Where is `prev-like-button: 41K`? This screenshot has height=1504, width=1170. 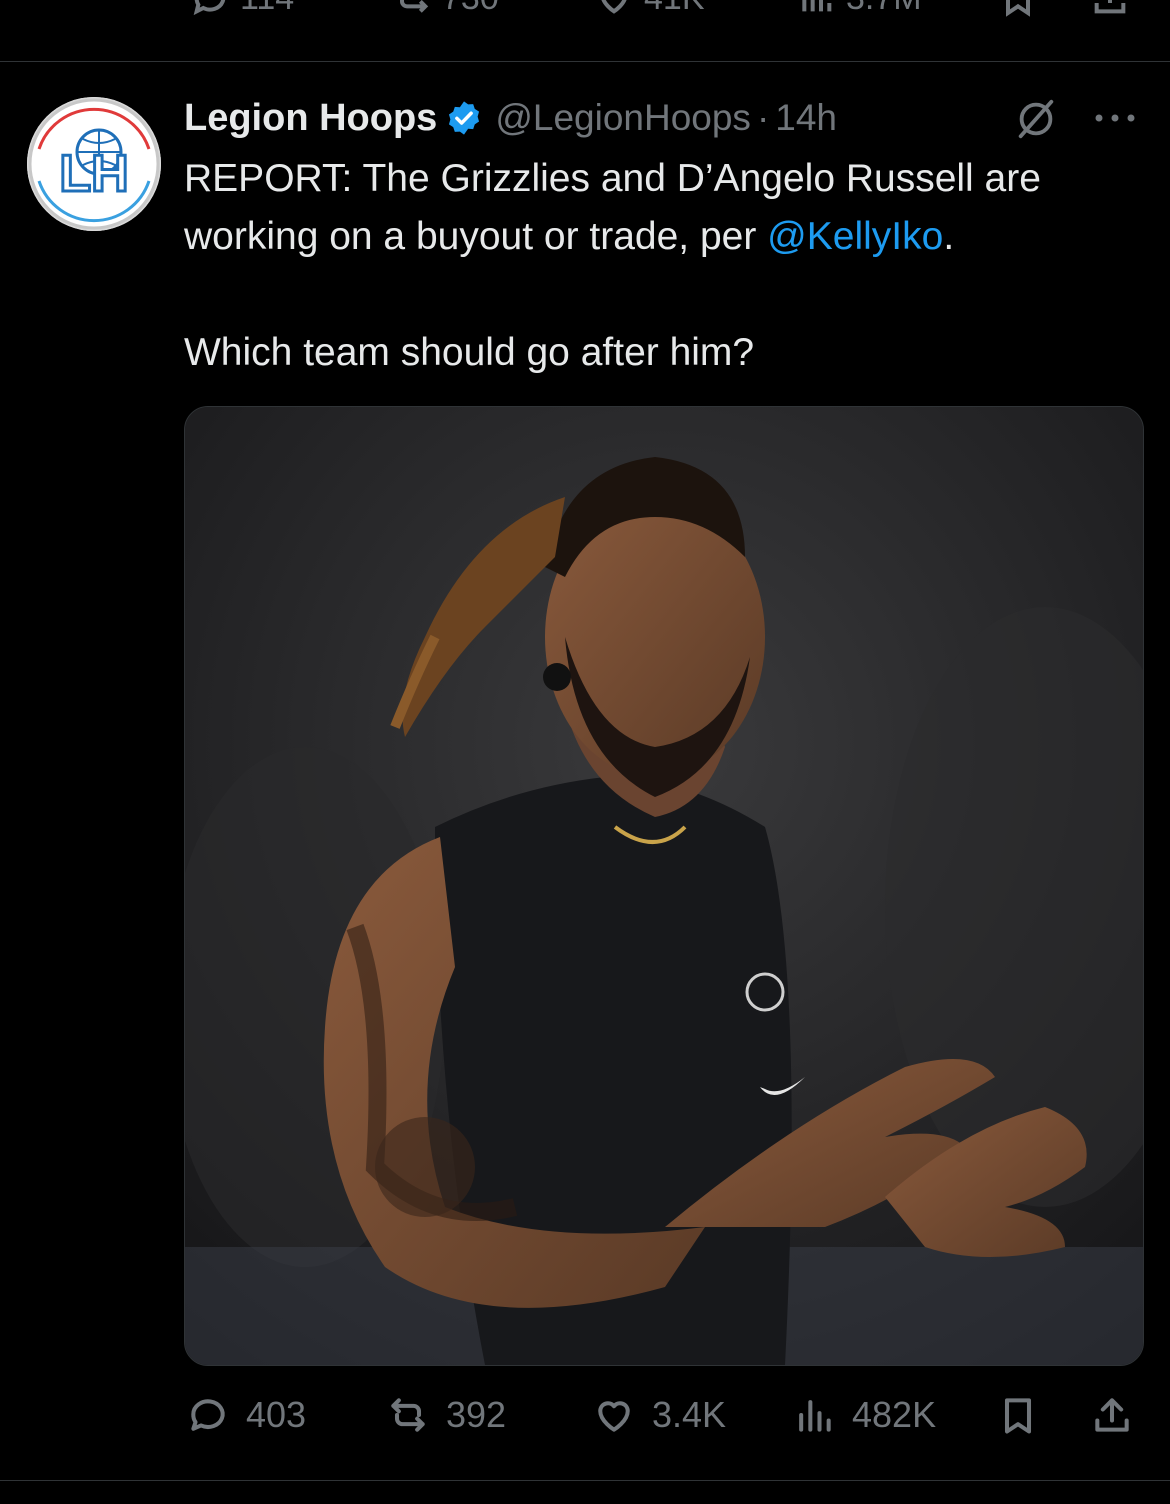
prev-like-button: 41K is located at coordinates (649, 9).